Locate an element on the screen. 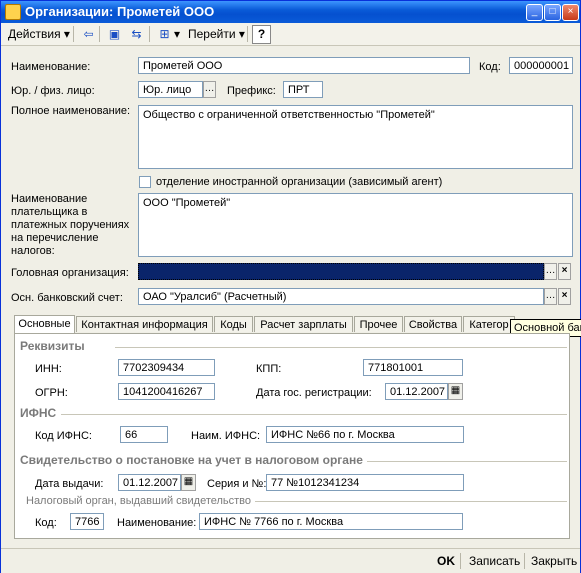  head-org-clear-button: × is located at coordinates (564, 271).